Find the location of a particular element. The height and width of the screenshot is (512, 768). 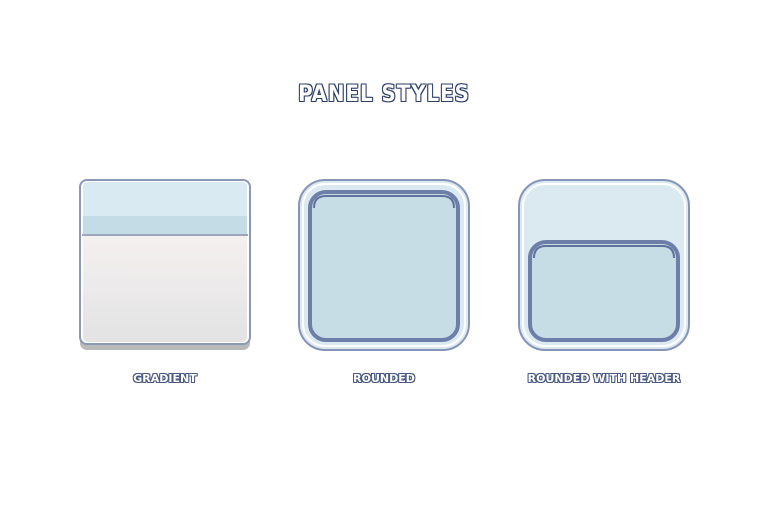

gradient-panel-icon is located at coordinates (165, 264).